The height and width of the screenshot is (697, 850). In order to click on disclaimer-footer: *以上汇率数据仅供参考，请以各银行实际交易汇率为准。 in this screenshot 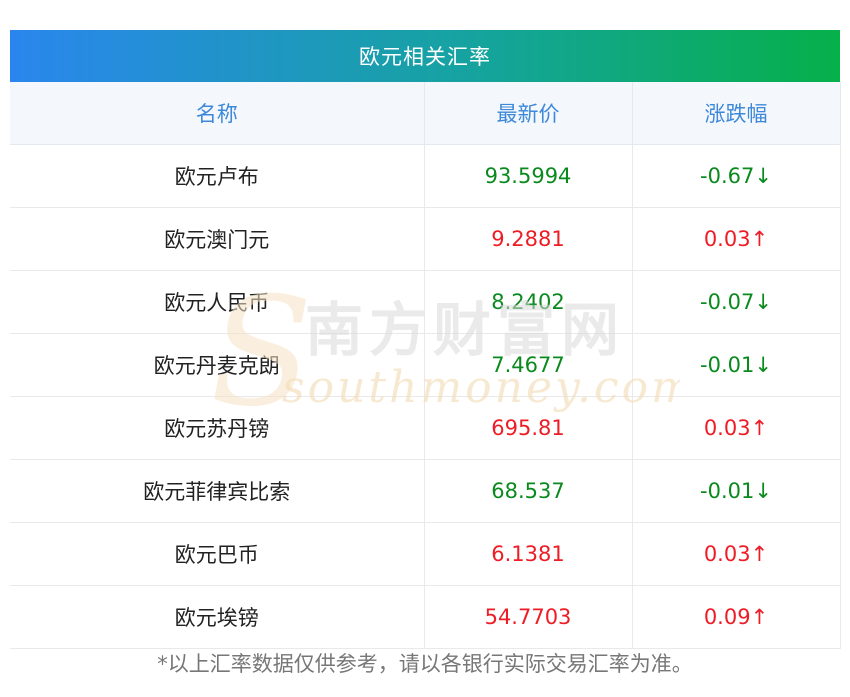, I will do `click(425, 664)`.